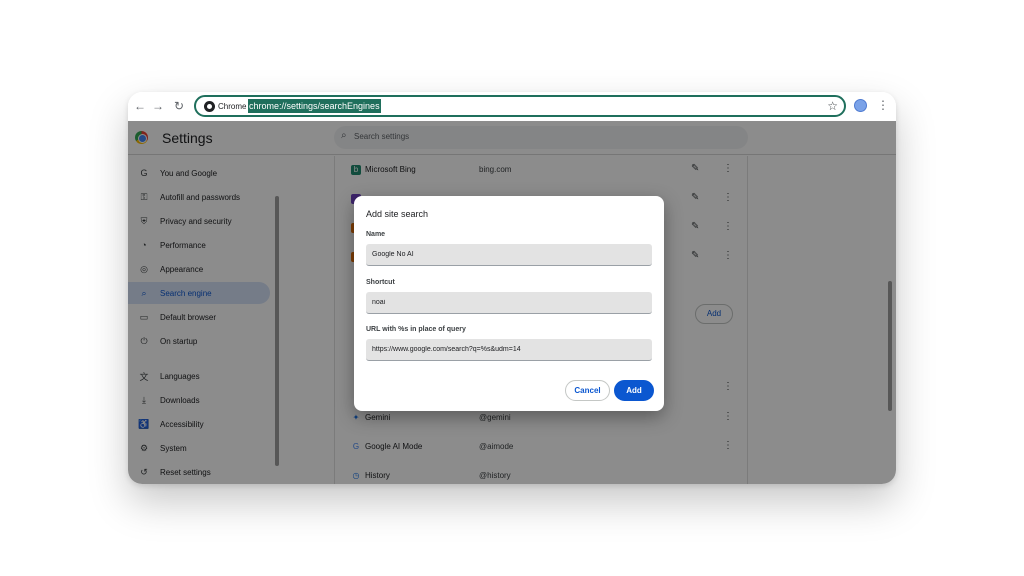 This screenshot has width=1024, height=576. What do you see at coordinates (520, 106) in the screenshot?
I see `address-bar: Chrome chrome://settings/searchEngines ☆` at bounding box center [520, 106].